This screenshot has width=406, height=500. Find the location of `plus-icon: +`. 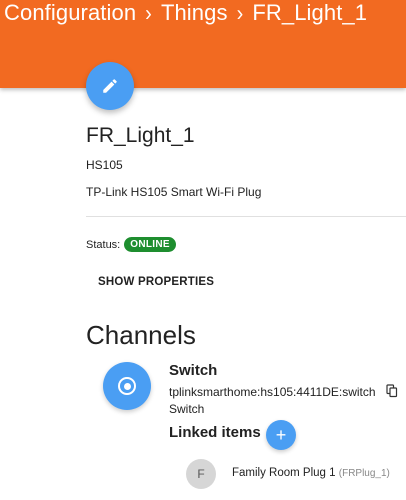

plus-icon: + is located at coordinates (281, 435).